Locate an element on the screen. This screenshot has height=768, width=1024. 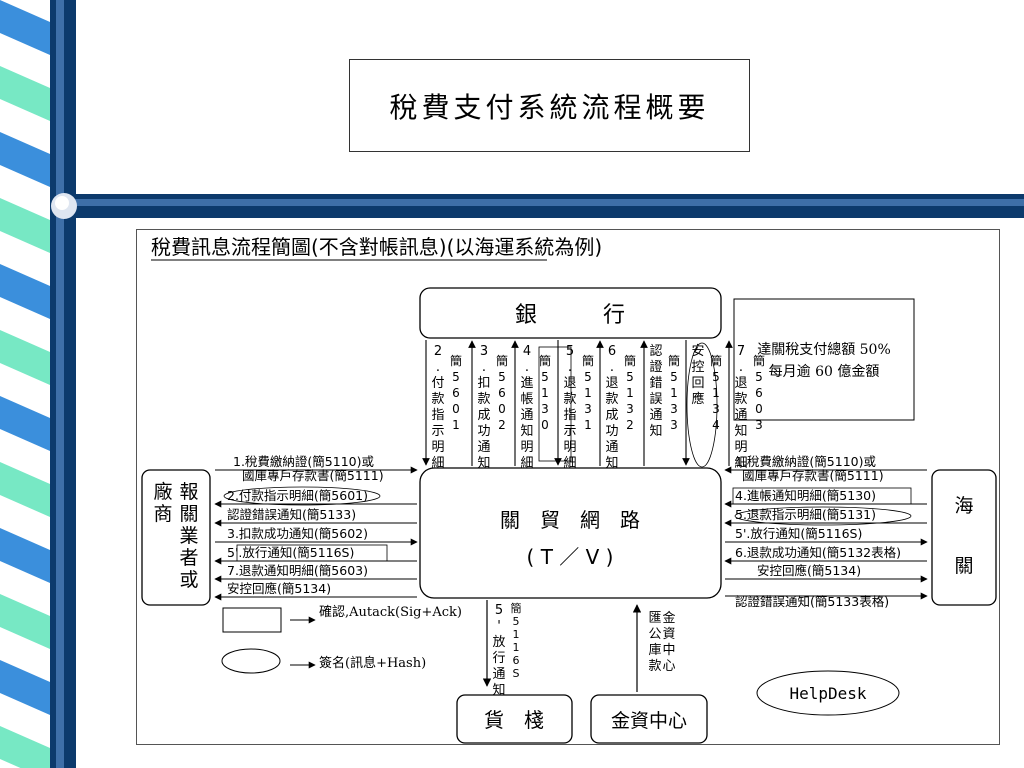
helpdesk-label: HelpDesk is located at coordinates (827, 693).